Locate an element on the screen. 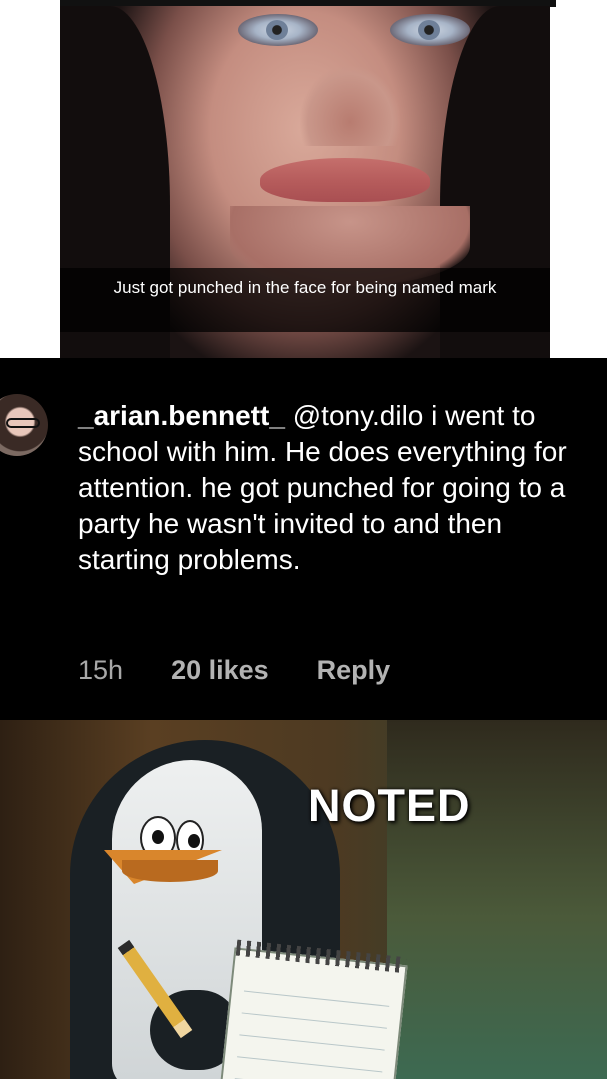 Image resolution: width=607 pixels, height=1079 pixels. noted-caption: NOTED is located at coordinates (389, 805).